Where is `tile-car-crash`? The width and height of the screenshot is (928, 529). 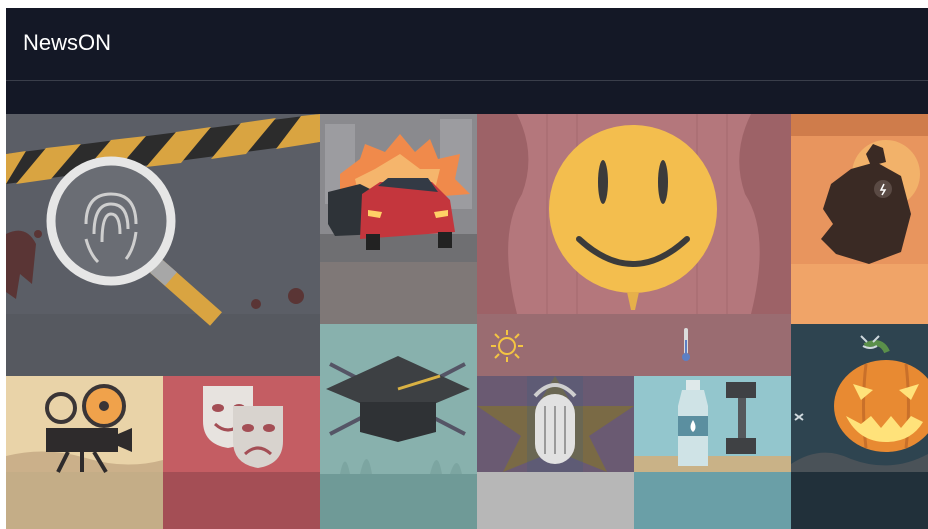 tile-car-crash is located at coordinates (398, 219).